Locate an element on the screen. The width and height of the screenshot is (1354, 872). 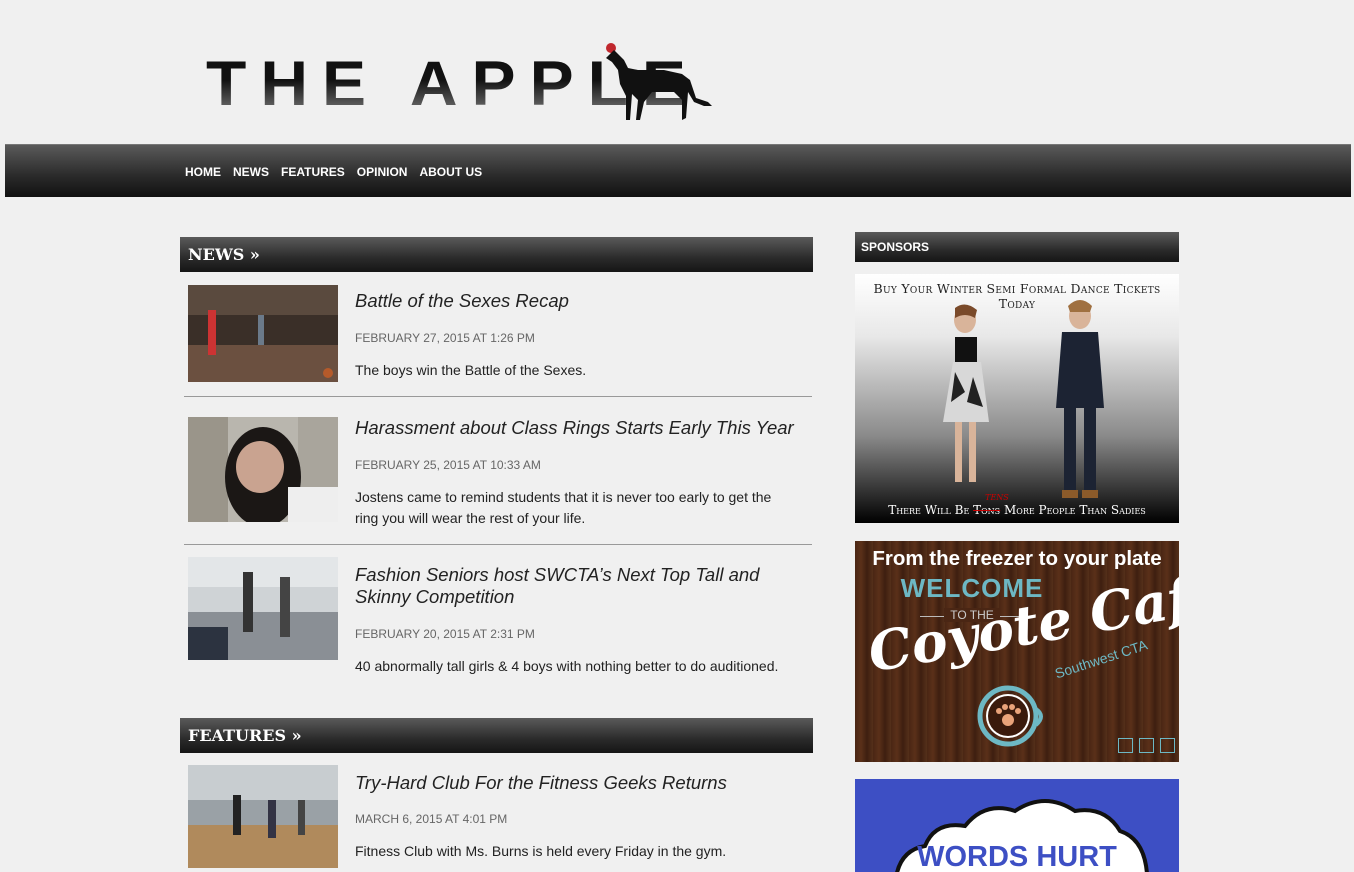
ad-strike-text: Tons is located at coordinates (987, 510).